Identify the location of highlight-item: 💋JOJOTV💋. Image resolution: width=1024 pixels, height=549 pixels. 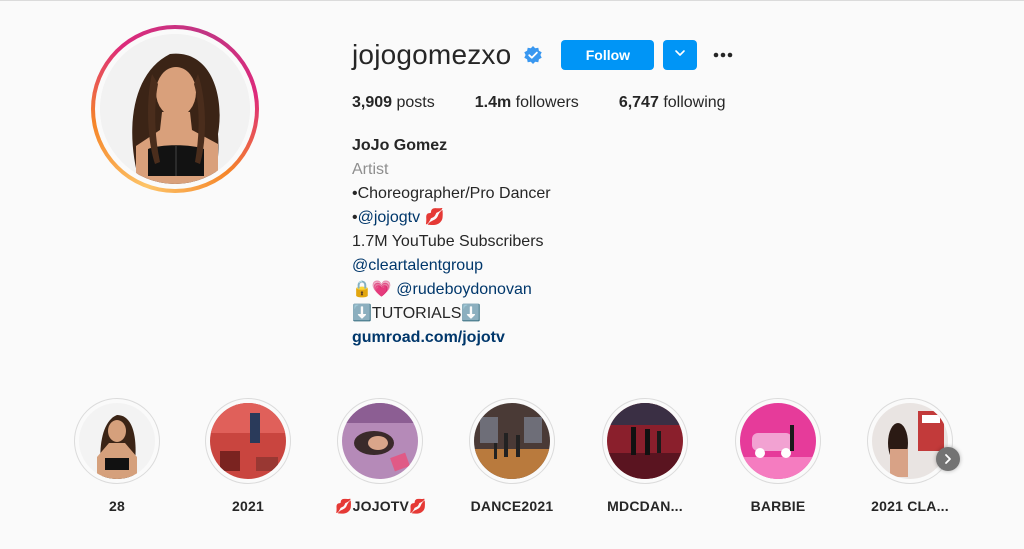
(381, 456).